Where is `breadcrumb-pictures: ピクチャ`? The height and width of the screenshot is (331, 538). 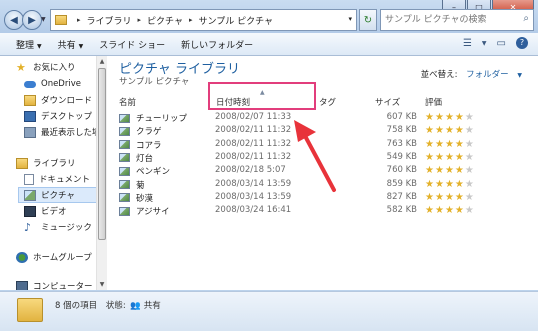
breadcrumb-pictures: ピクチャ is located at coordinates (165, 20).